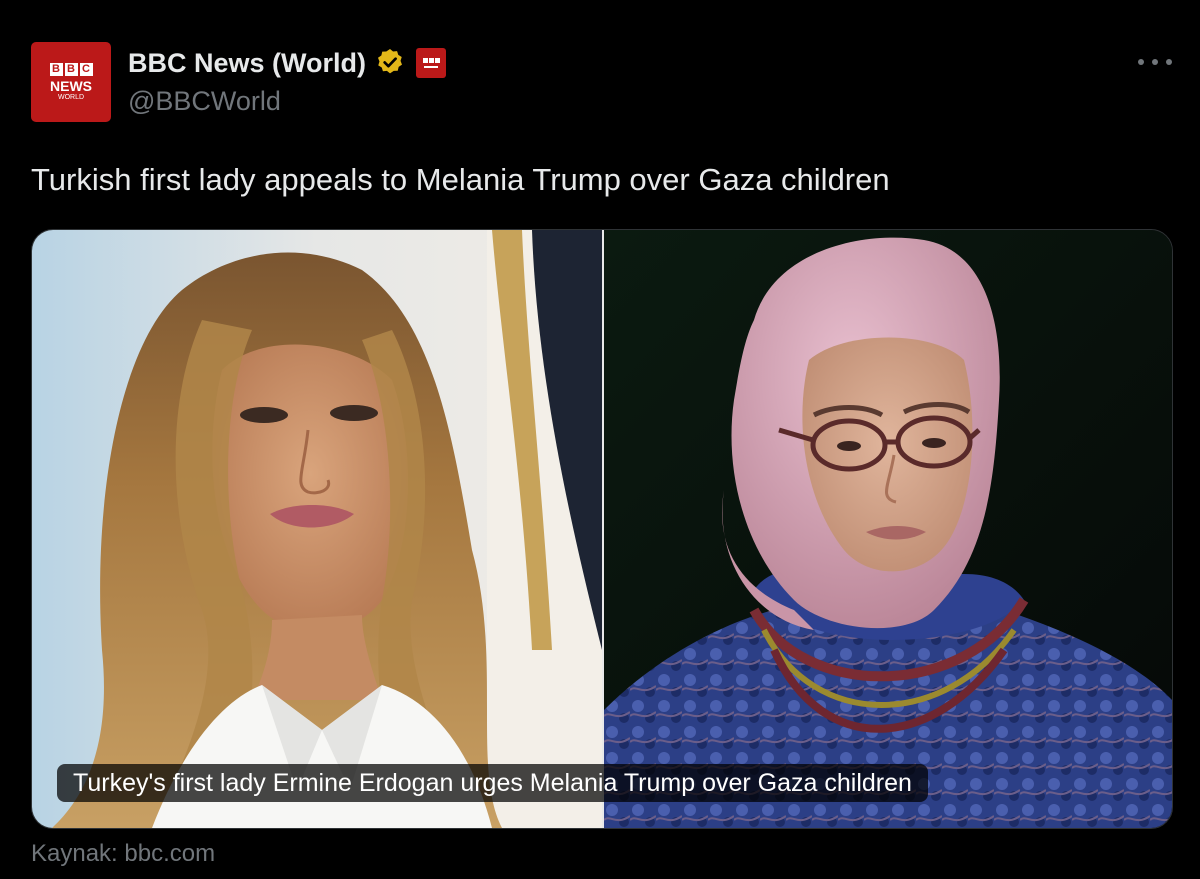  Describe the element at coordinates (390, 63) in the screenshot. I see `gold-verified-icon` at that location.